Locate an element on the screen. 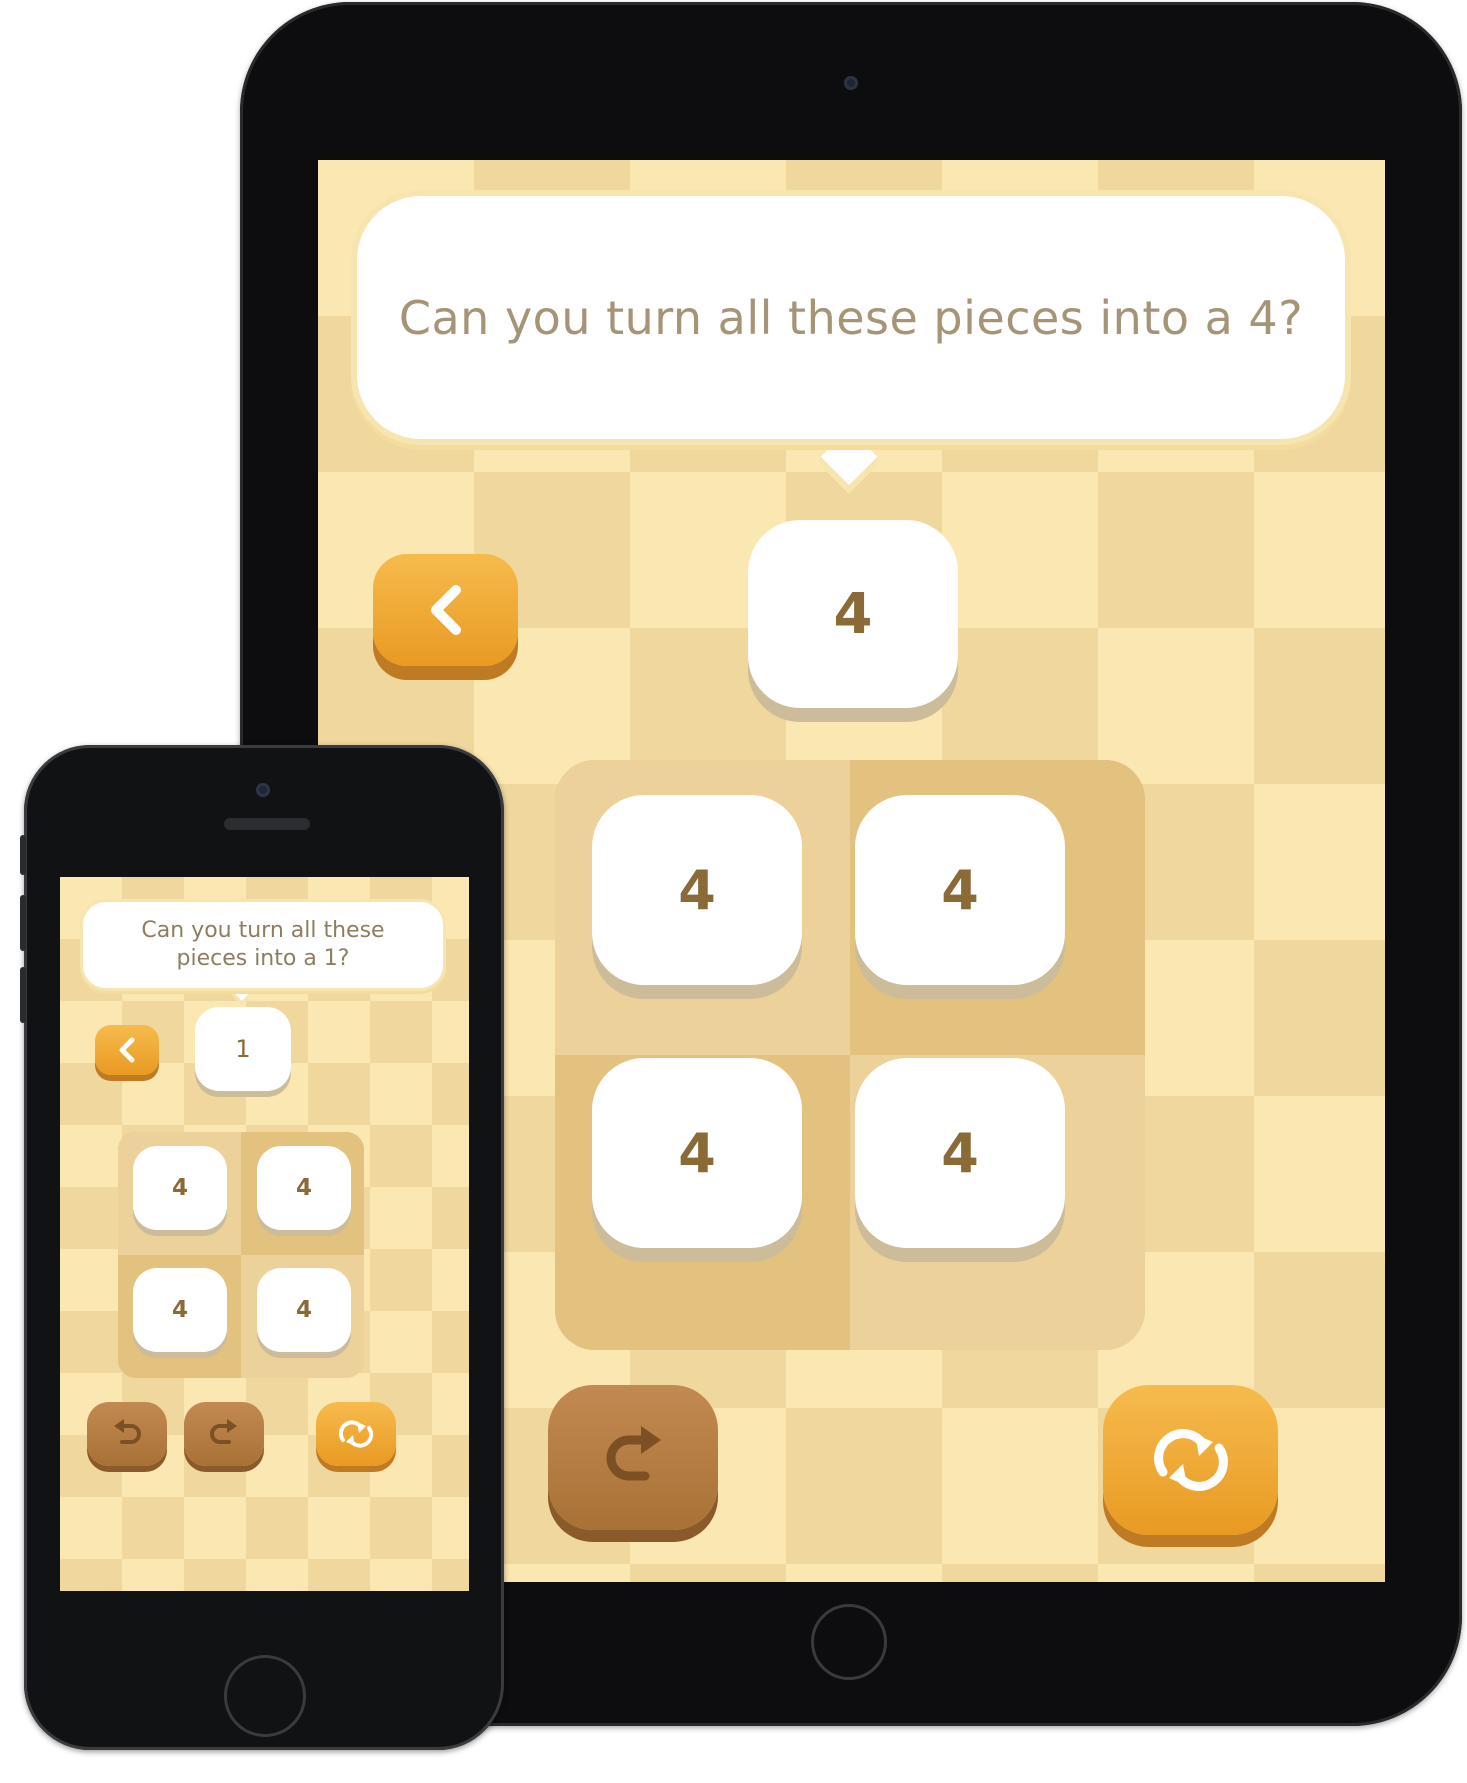  prompt-text: Can you turn all these pieces into a 4? is located at coordinates (851, 317).